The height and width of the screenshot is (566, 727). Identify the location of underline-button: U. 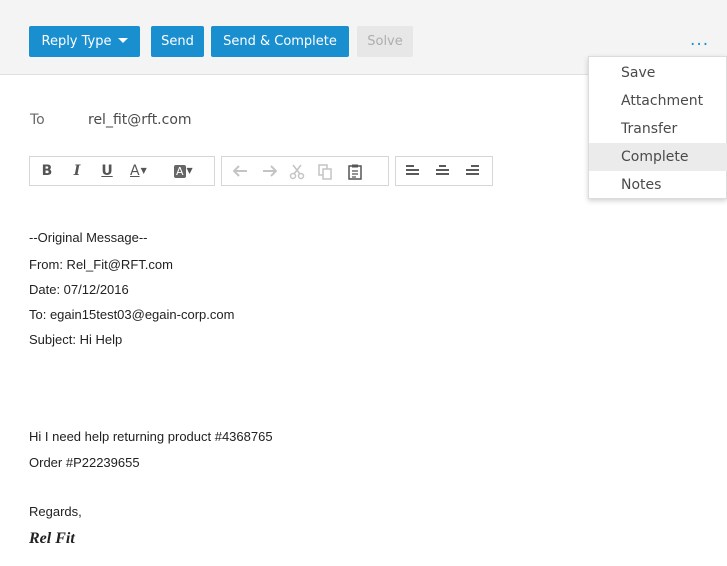
(107, 171).